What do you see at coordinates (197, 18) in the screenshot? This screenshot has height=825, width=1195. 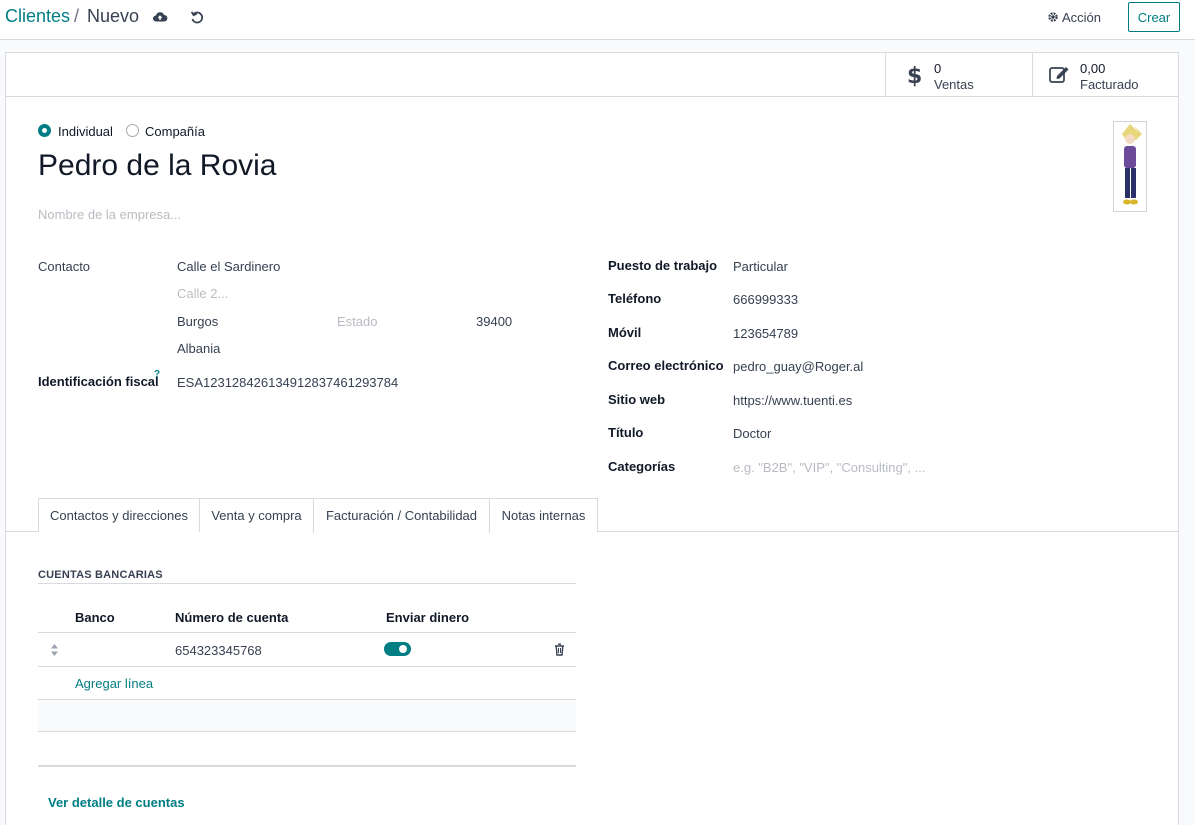 I see `discard-undo-icon` at bounding box center [197, 18].